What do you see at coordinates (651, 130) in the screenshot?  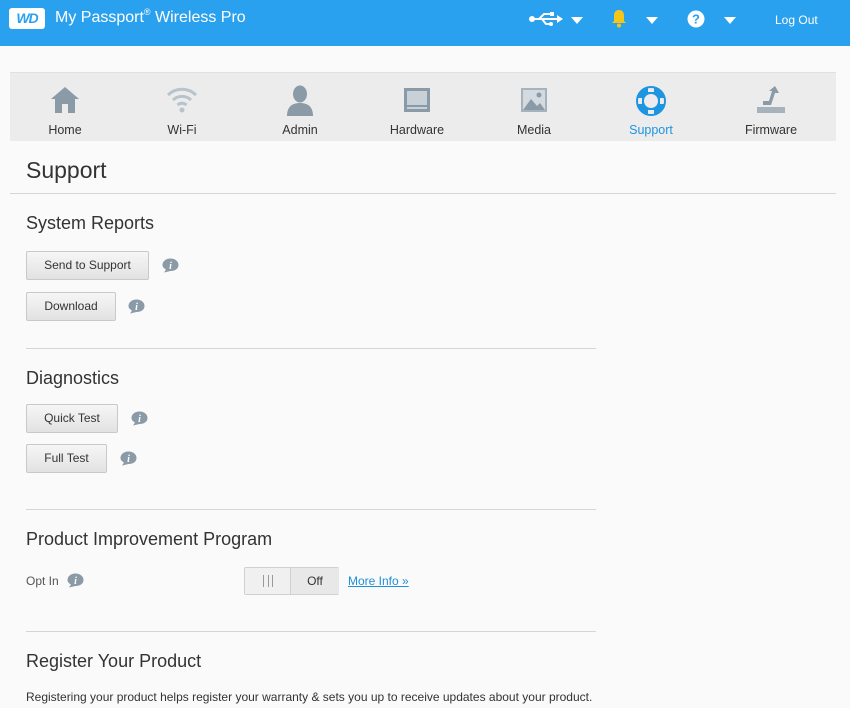 I see `nav-label-support: Support` at bounding box center [651, 130].